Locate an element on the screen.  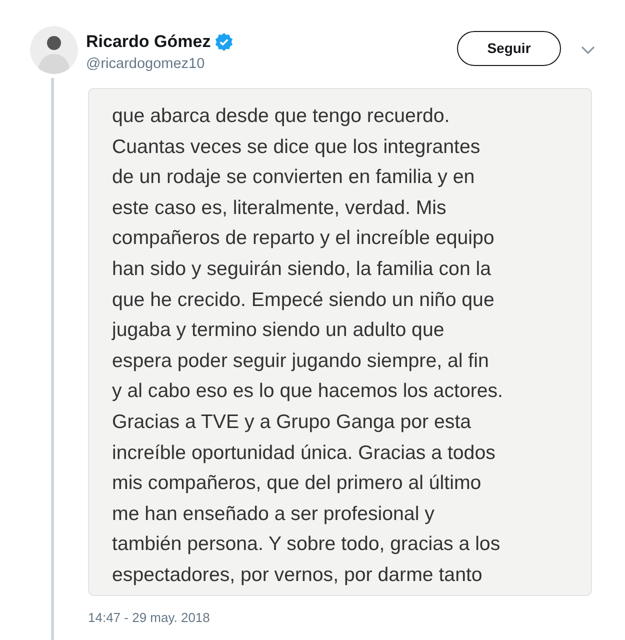
note-text-line: de un rodaje se convierten en familia y en is located at coordinates (293, 177).